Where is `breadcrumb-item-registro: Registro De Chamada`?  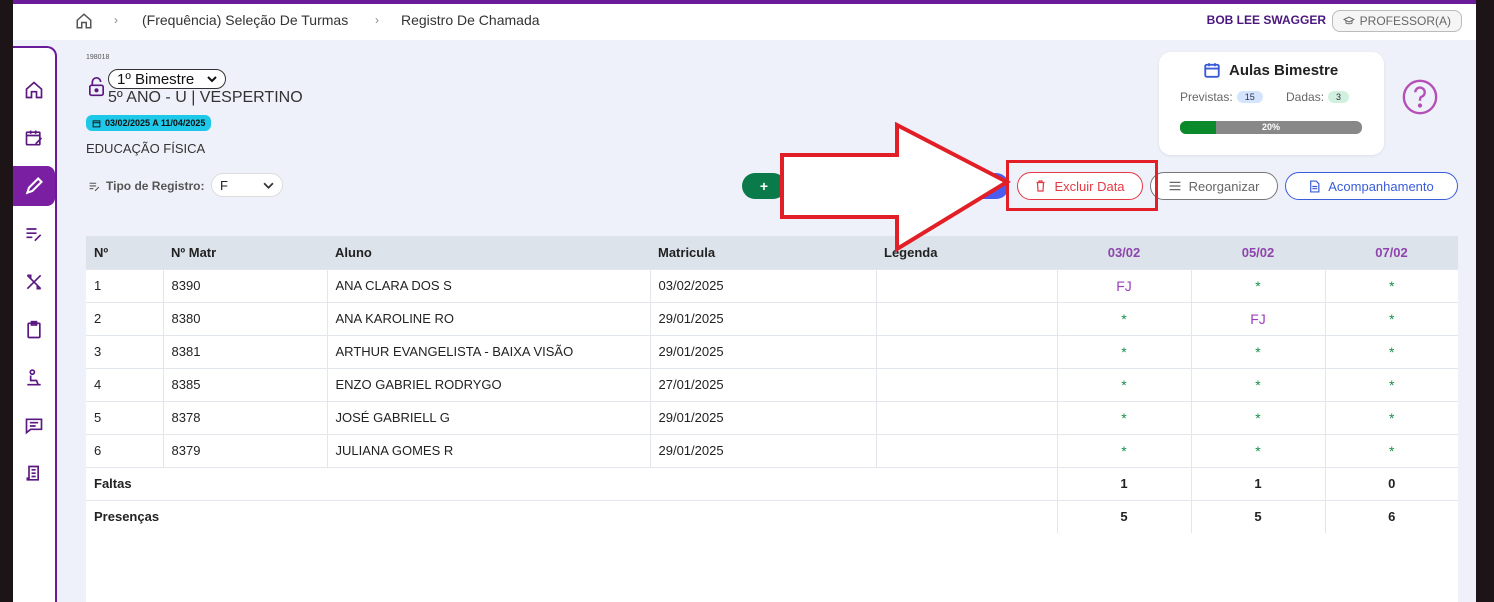
breadcrumb-item-registro: Registro De Chamada is located at coordinates (470, 20).